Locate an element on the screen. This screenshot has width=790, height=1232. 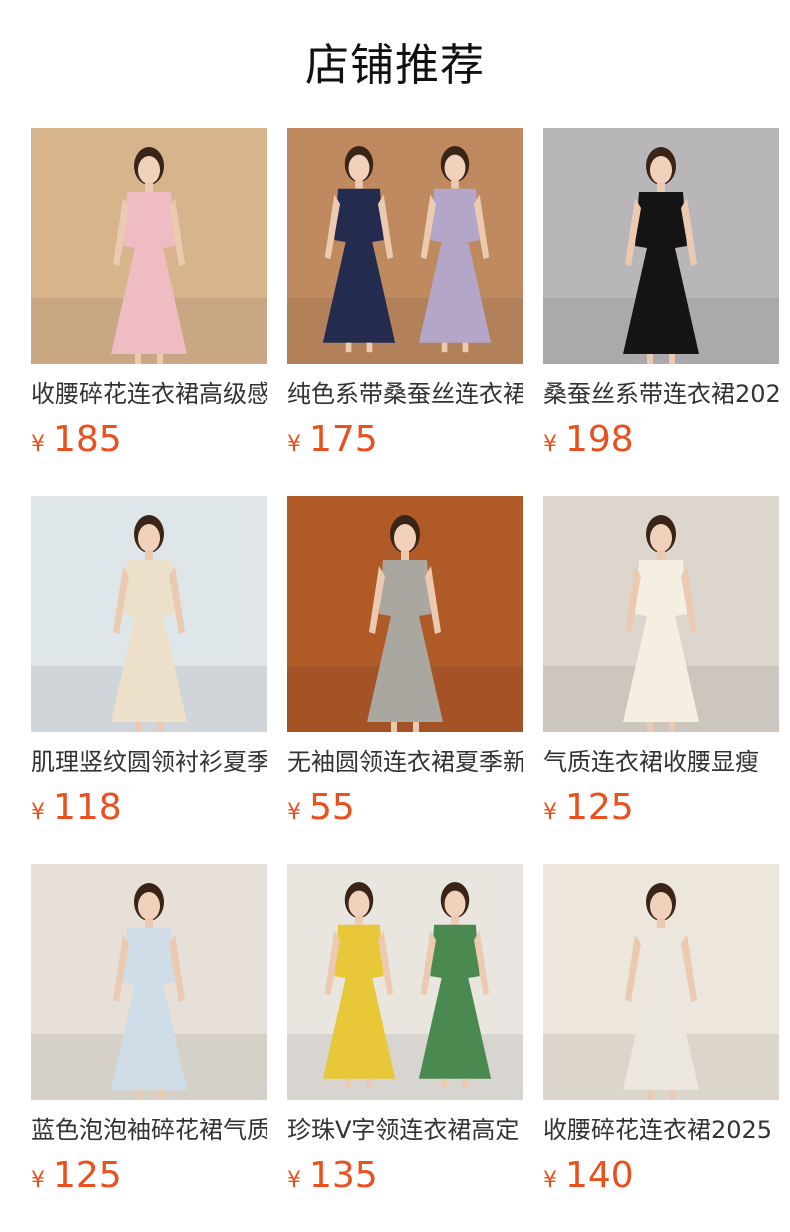
product-card: 桑蚕丝系带连衣裙2025 ¥ 198 is located at coordinates (661, 312).